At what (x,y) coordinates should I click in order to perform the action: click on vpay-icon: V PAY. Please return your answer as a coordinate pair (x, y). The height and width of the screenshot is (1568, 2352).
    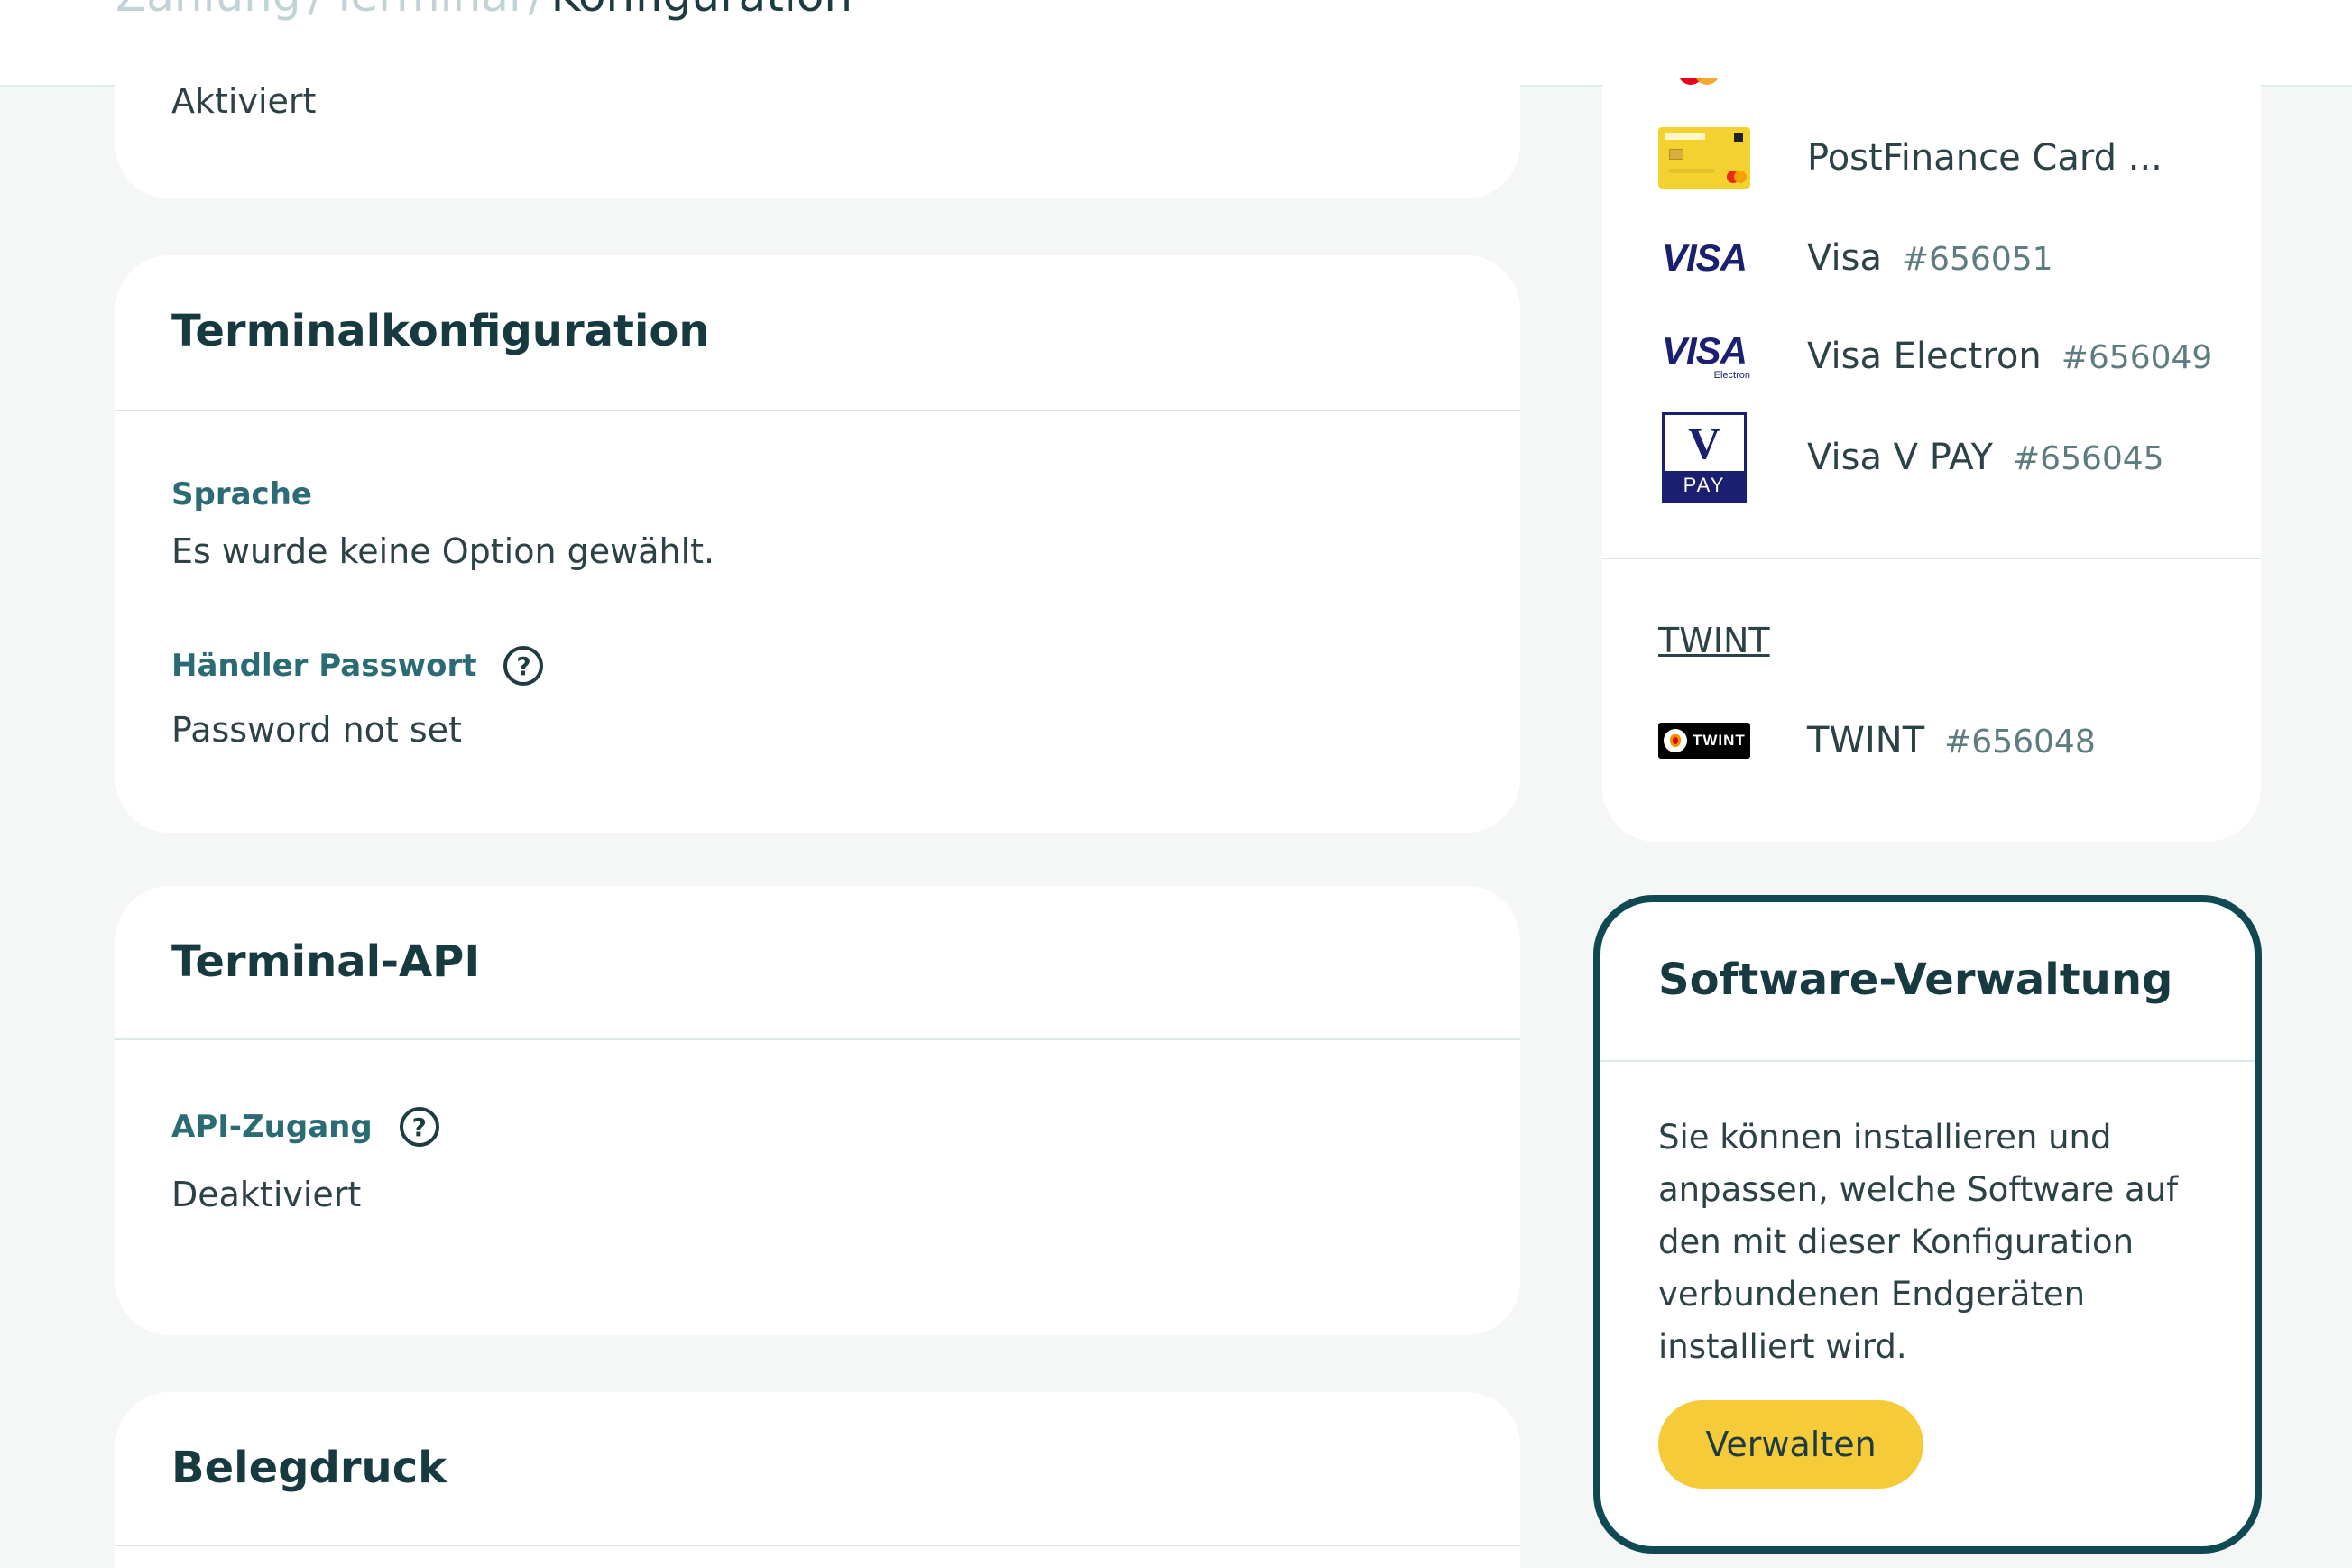
    Looking at the image, I should click on (1704, 457).